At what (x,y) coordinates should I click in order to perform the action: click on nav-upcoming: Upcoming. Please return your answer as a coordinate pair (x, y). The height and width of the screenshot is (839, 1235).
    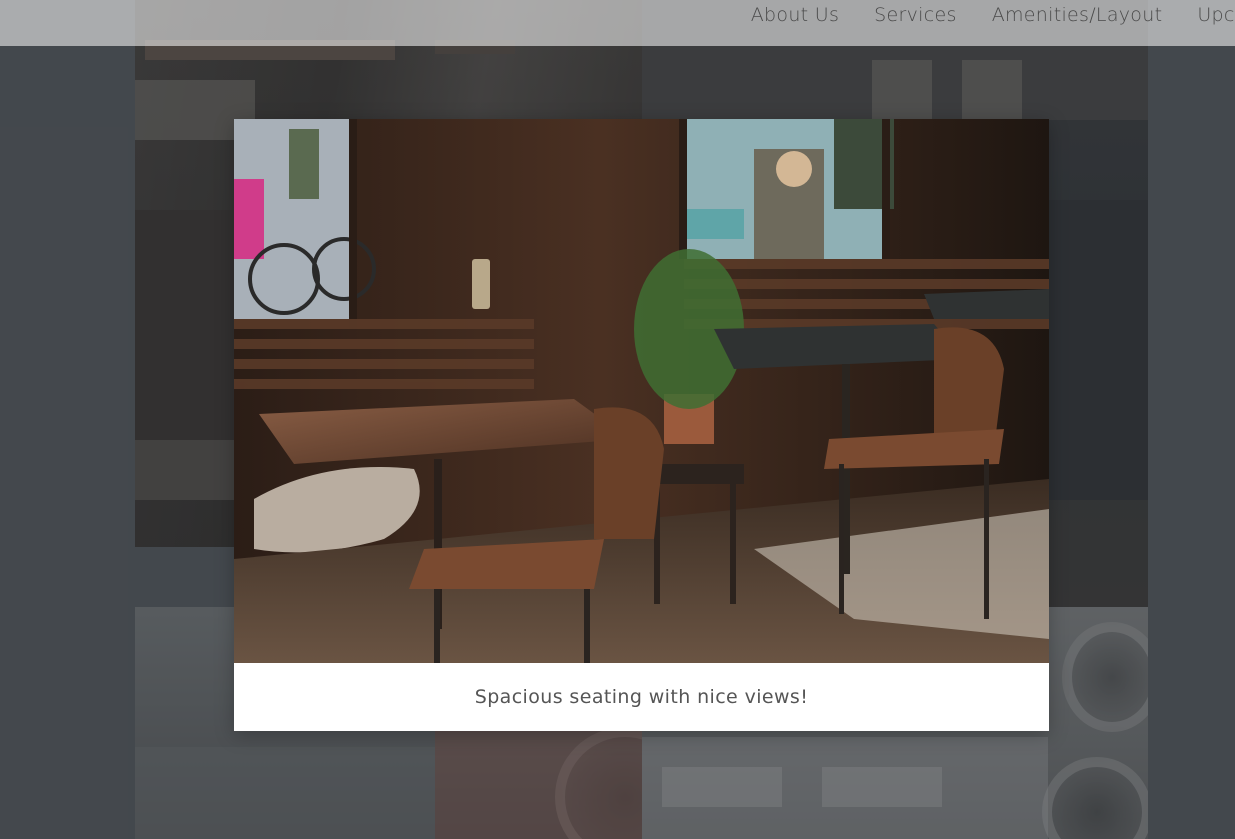
    Looking at the image, I should click on (1216, 15).